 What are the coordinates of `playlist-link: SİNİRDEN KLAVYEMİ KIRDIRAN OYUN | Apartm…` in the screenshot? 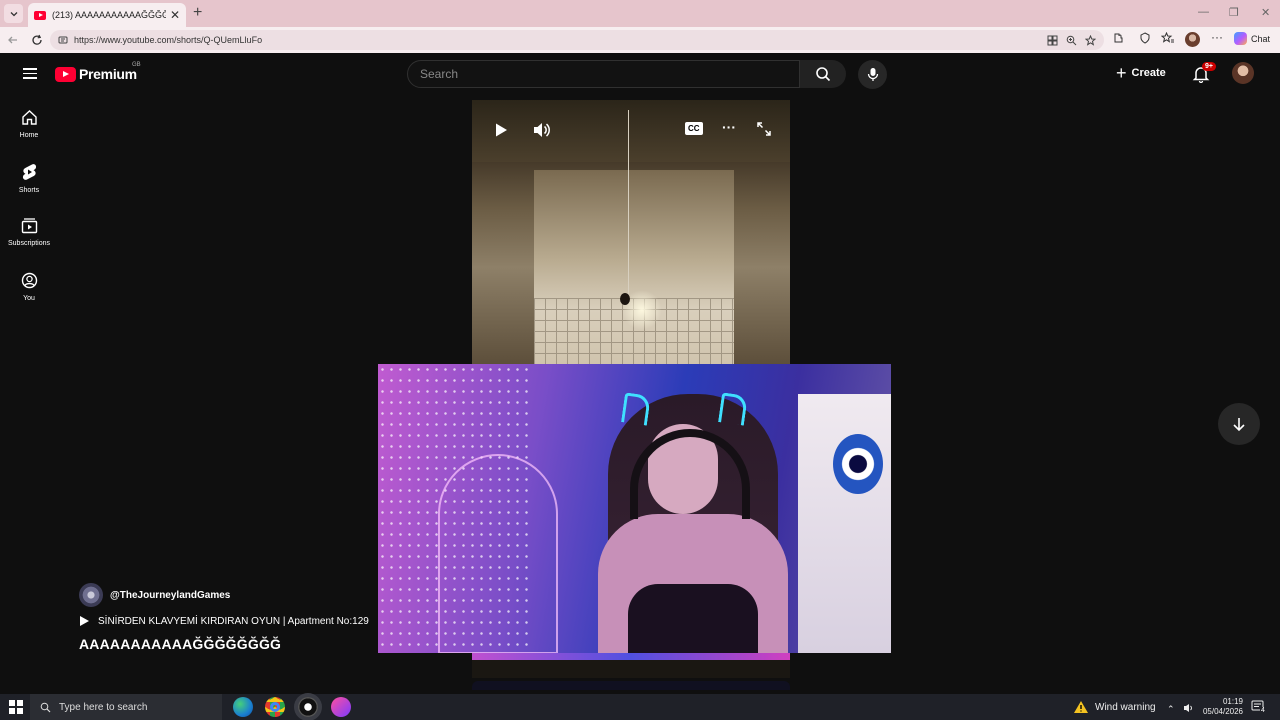 It's located at (224, 621).